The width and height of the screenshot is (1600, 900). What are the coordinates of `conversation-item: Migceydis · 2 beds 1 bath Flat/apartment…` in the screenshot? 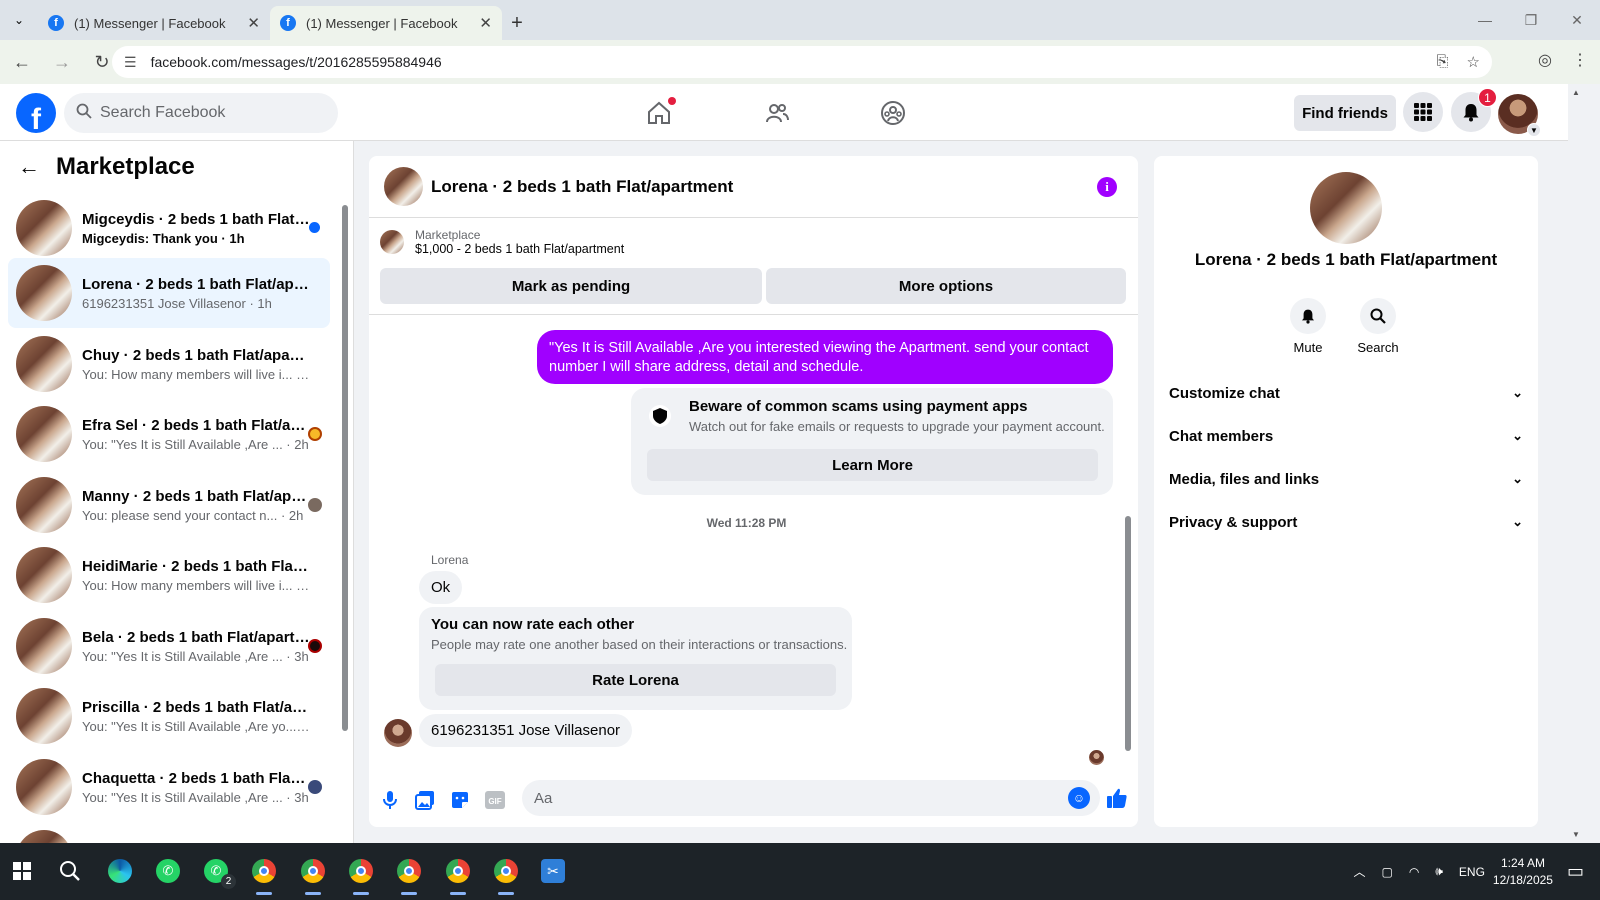 It's located at (169, 228).